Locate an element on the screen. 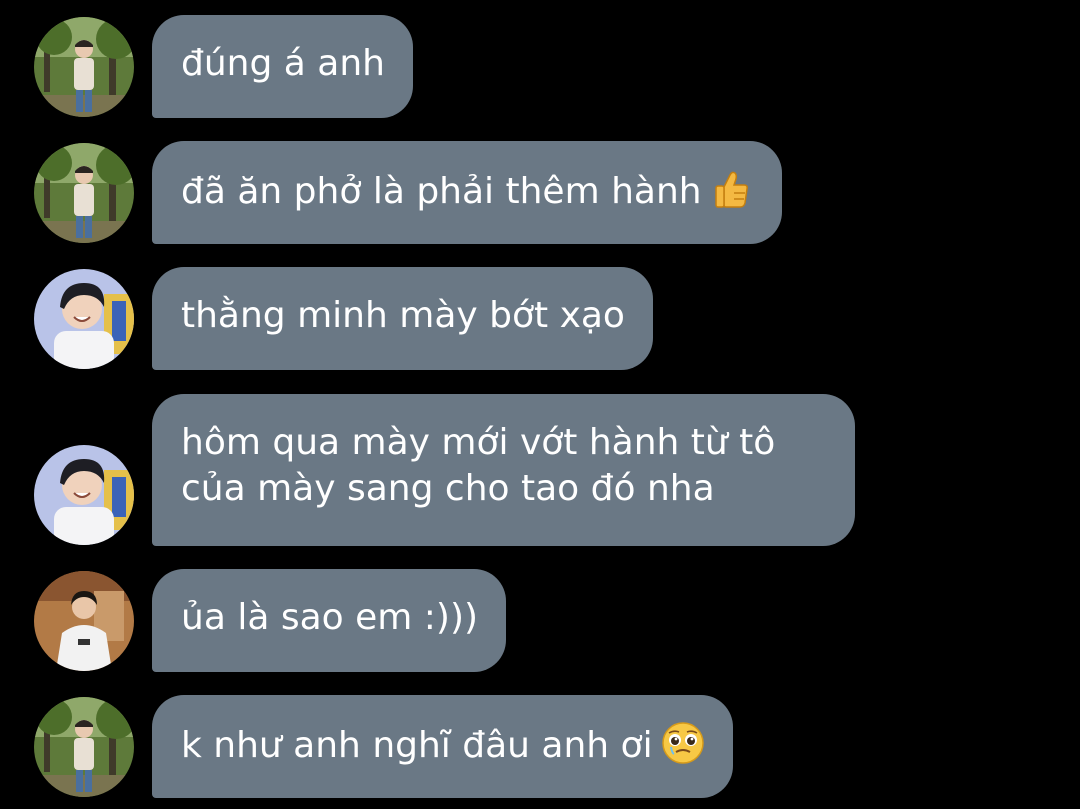  message-text: đã ăn phở là phải thêm hành is located at coordinates (441, 191).